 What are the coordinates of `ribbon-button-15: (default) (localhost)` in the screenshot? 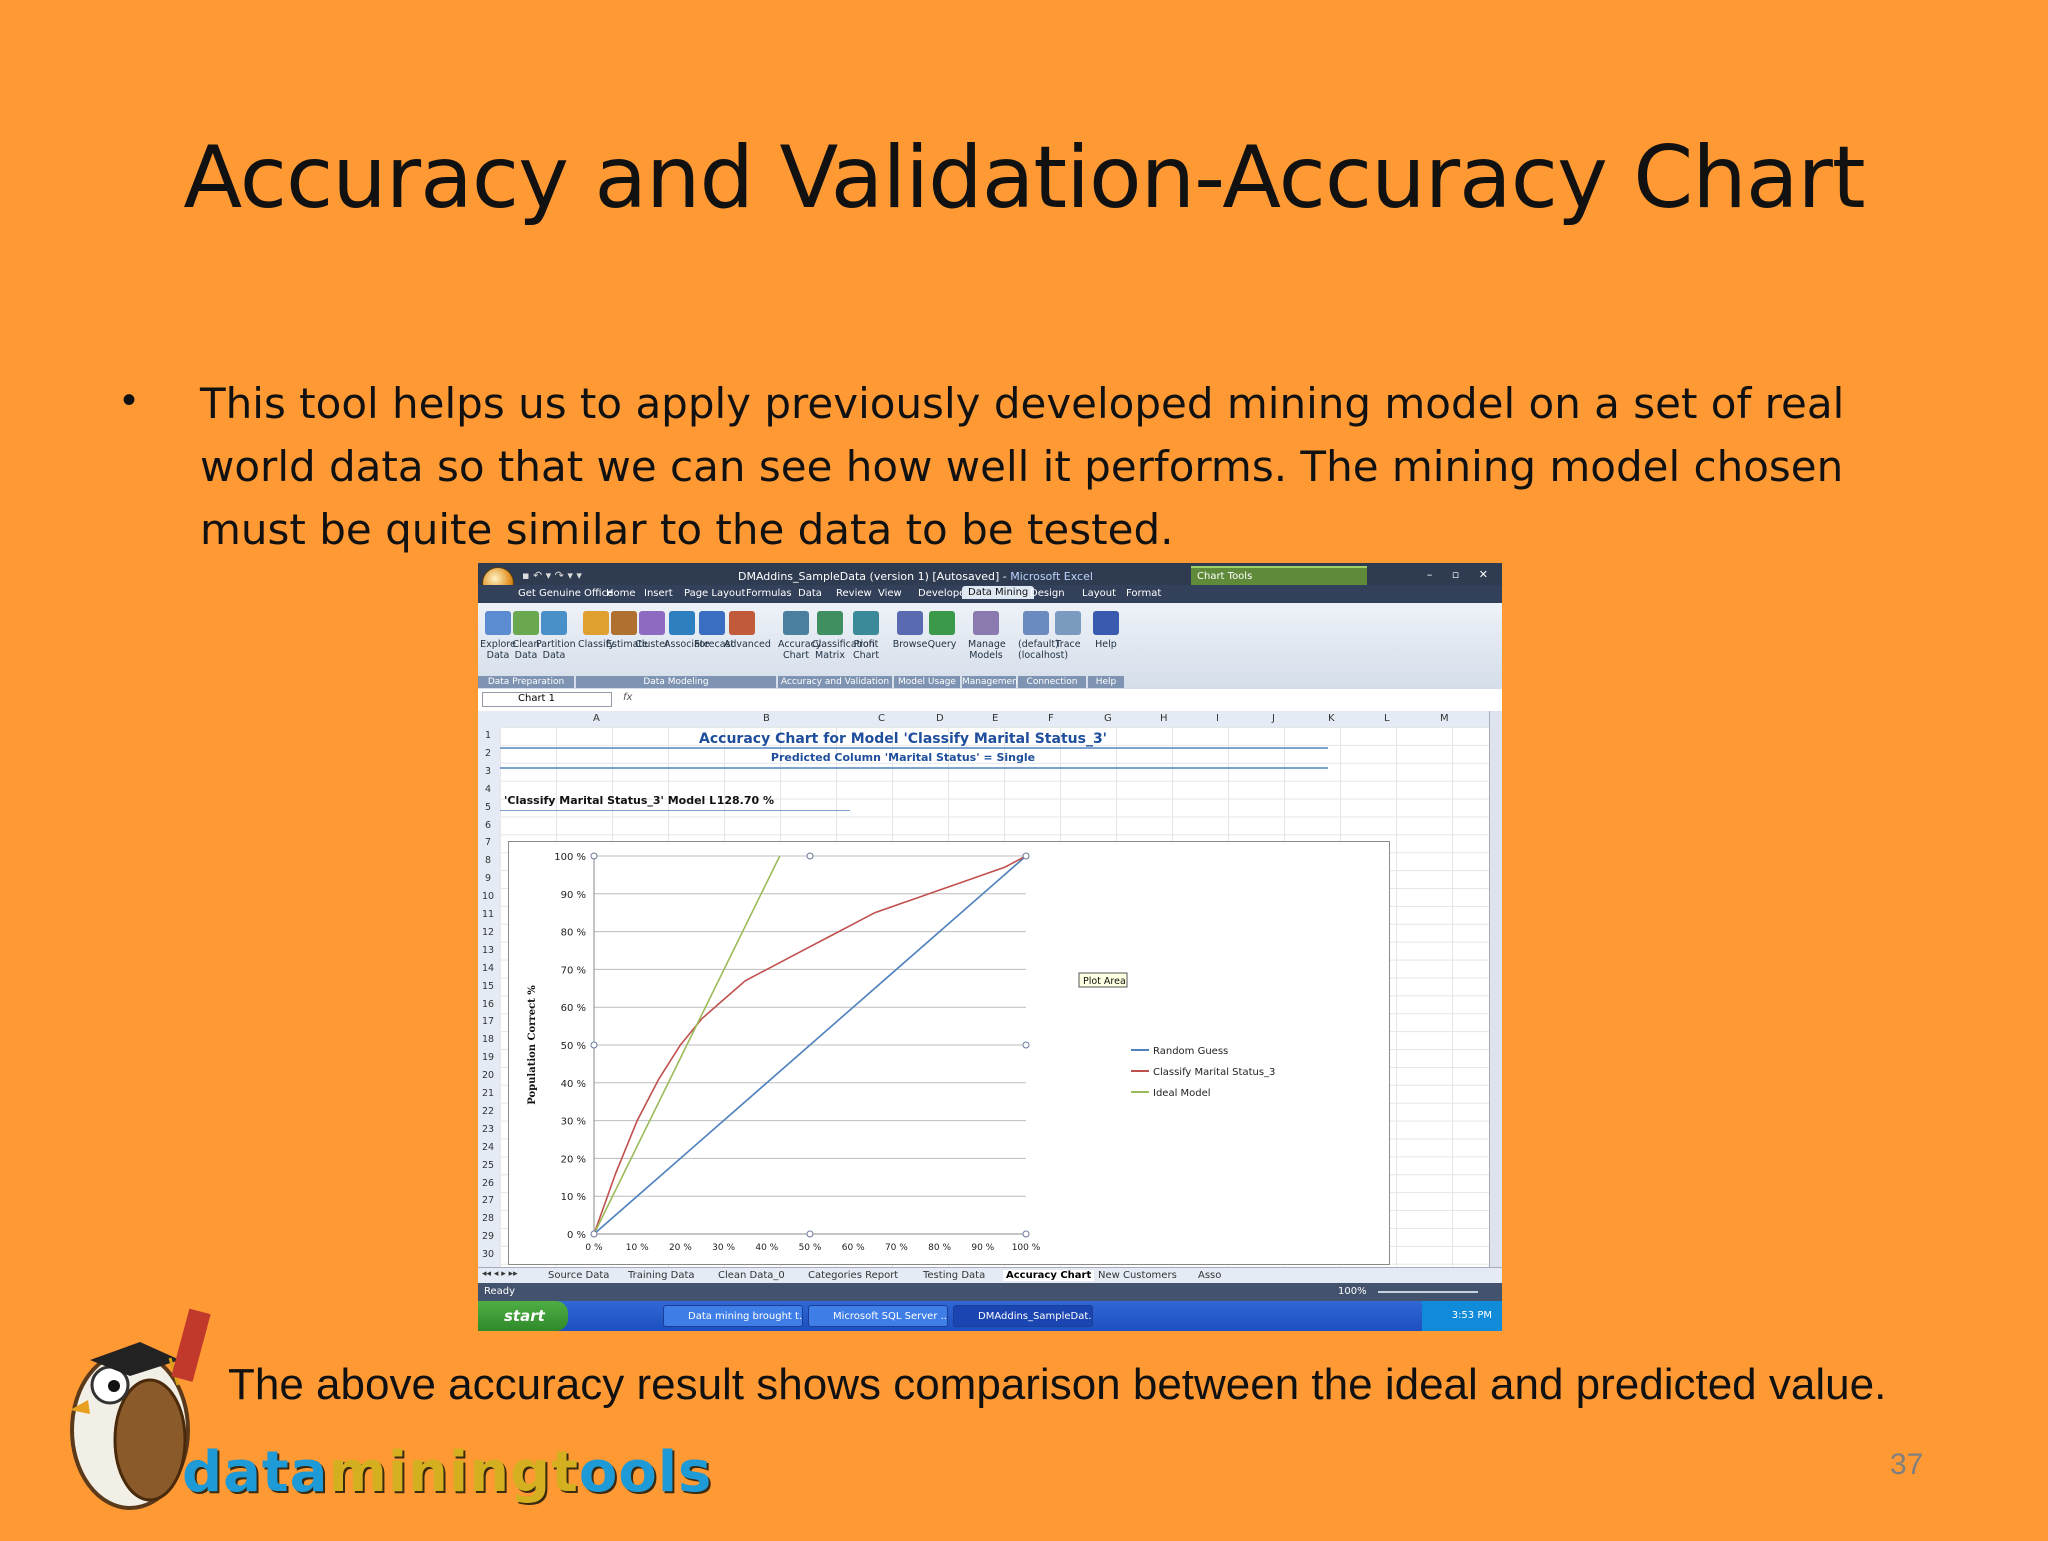 It's located at (1043, 636).